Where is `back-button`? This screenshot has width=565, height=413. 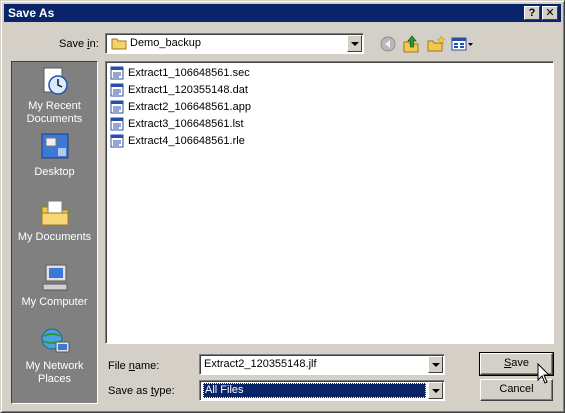 back-button is located at coordinates (388, 44).